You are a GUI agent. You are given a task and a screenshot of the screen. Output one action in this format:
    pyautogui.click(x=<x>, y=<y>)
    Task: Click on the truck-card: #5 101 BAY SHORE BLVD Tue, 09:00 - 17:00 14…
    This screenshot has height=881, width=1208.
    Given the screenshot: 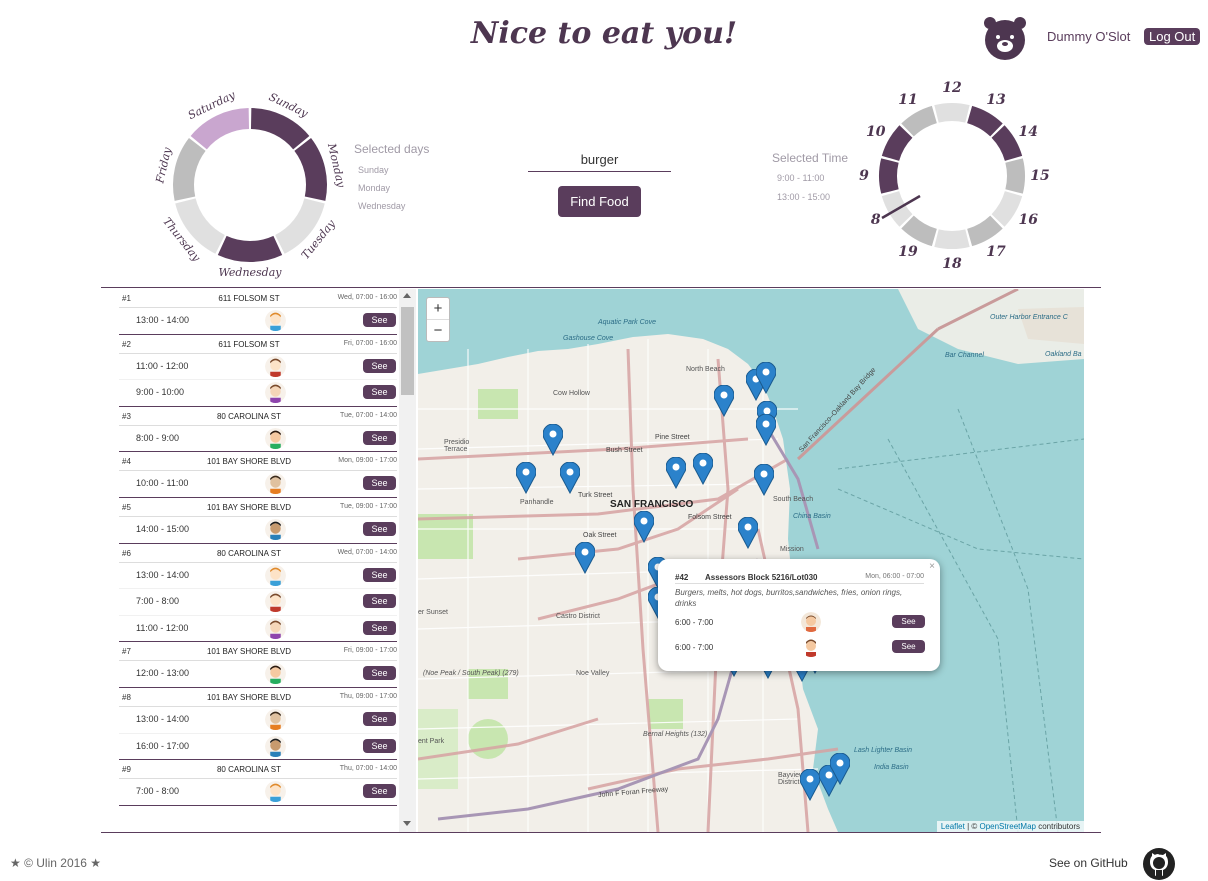 What is the action you would take?
    pyautogui.click(x=258, y=521)
    